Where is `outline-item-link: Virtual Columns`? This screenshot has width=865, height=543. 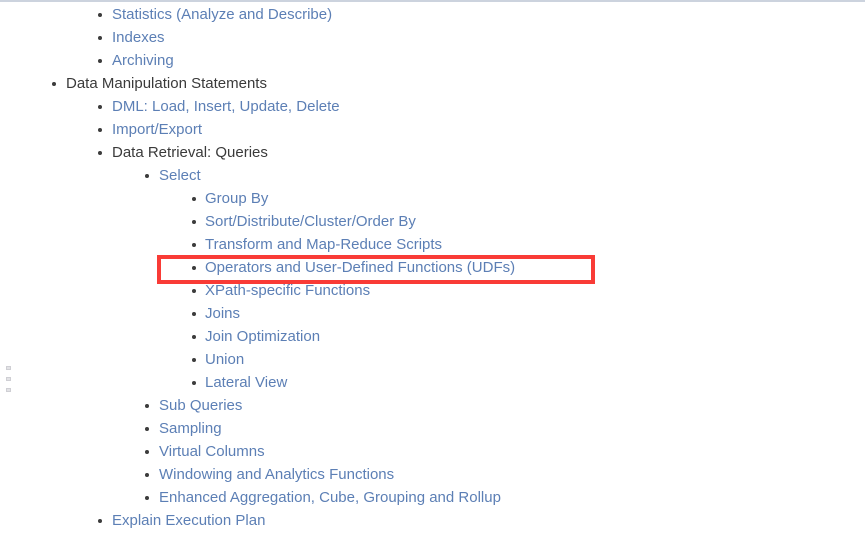 outline-item-link: Virtual Columns is located at coordinates (212, 451).